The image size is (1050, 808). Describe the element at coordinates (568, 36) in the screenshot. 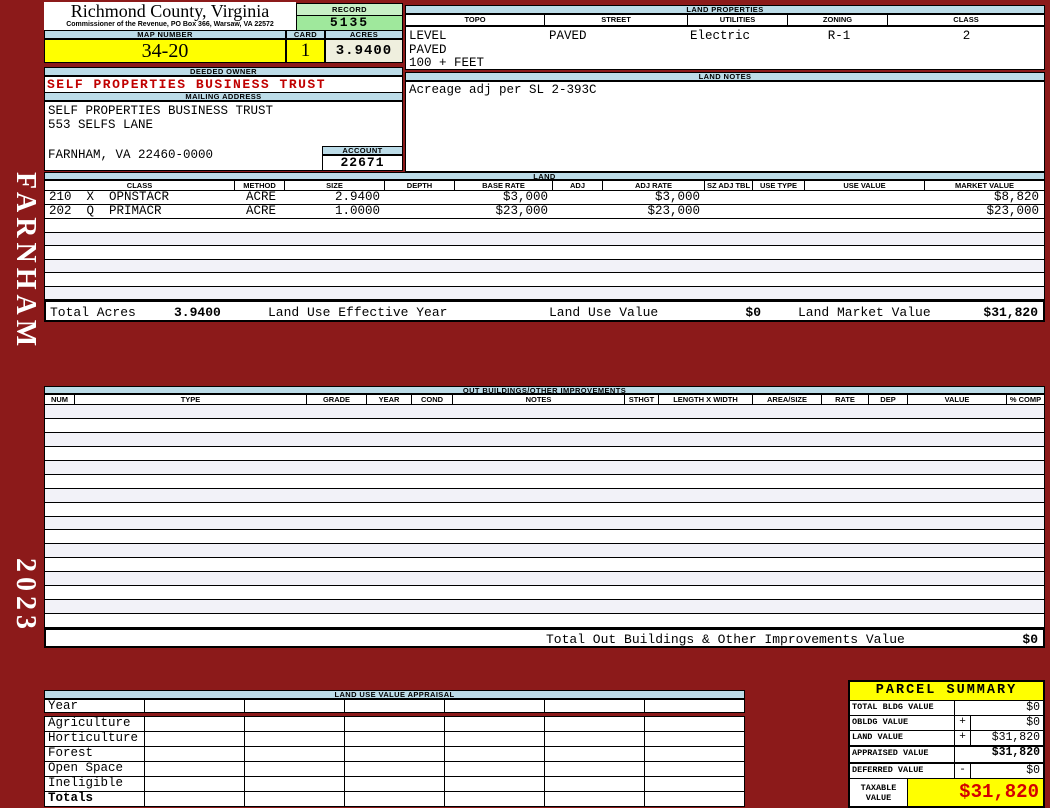

I see `street-value: PAVED` at that location.